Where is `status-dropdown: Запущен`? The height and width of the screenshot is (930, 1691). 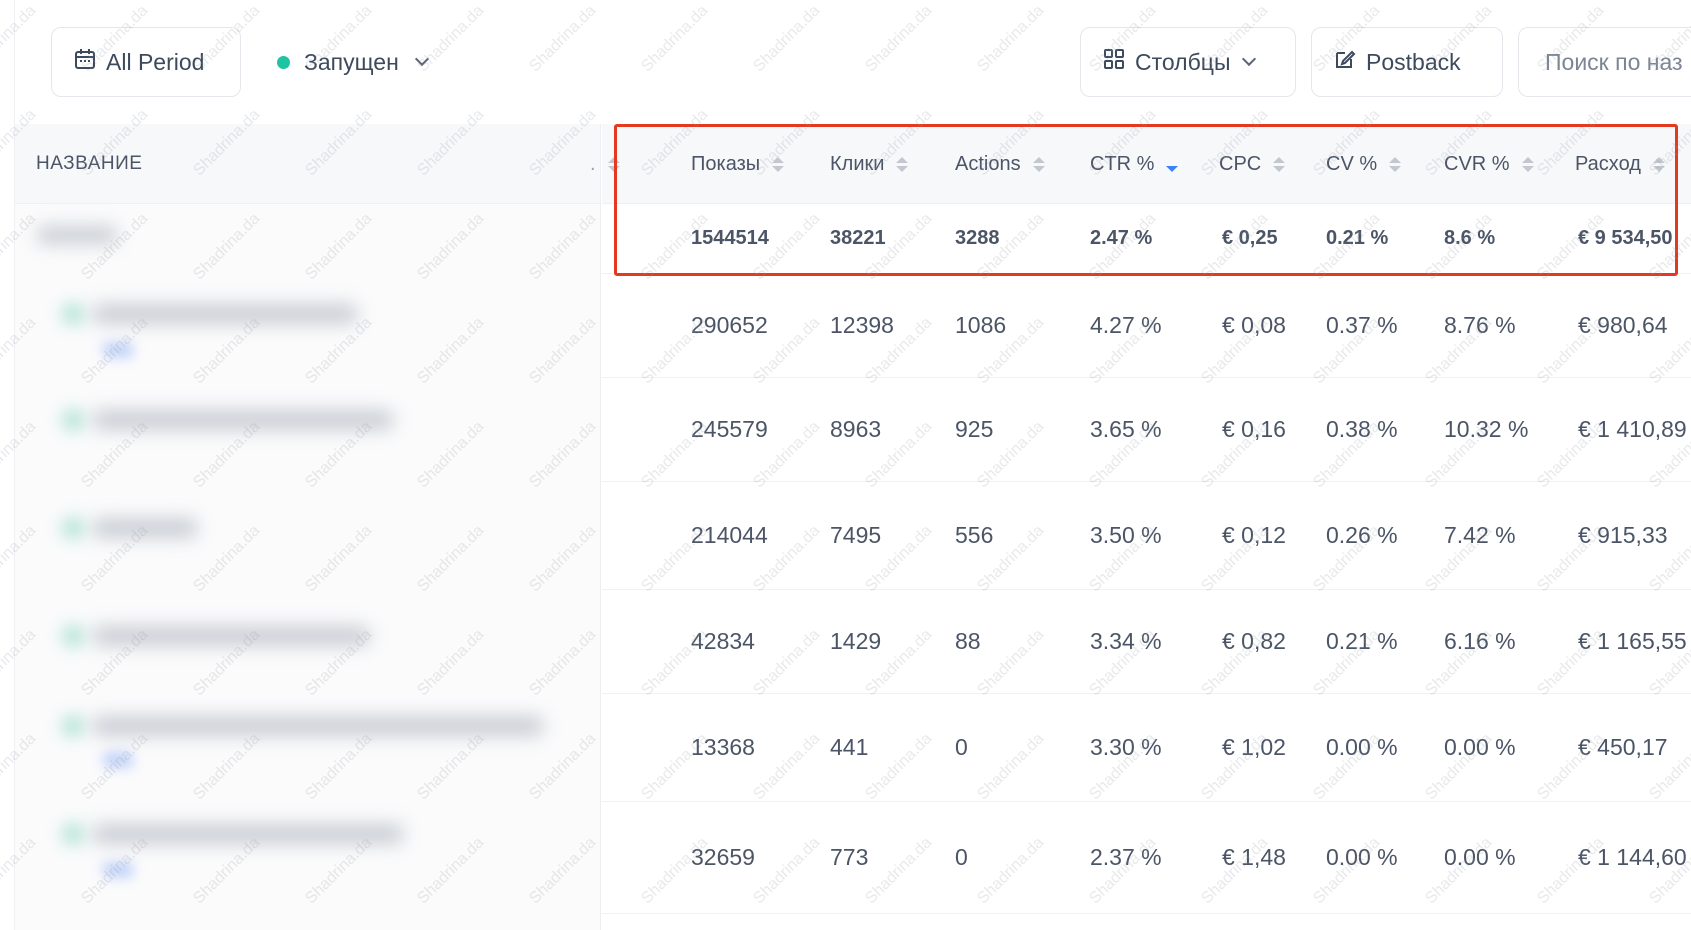
status-dropdown: Запущен is located at coordinates (353, 62).